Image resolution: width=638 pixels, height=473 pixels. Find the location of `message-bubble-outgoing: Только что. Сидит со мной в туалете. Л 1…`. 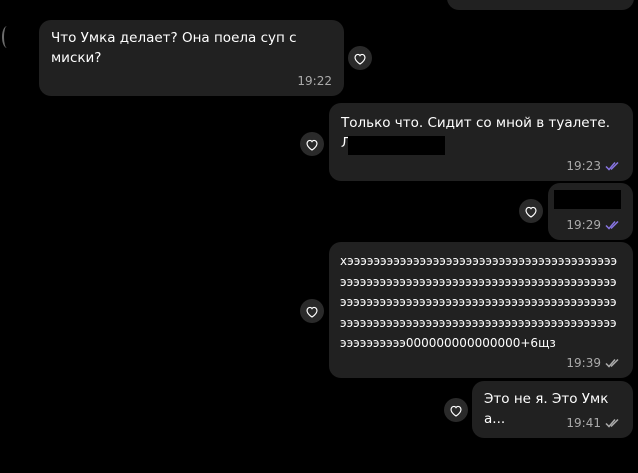

message-bubble-outgoing: Только что. Сидит со мной в туалете. Л 1… is located at coordinates (481, 142).